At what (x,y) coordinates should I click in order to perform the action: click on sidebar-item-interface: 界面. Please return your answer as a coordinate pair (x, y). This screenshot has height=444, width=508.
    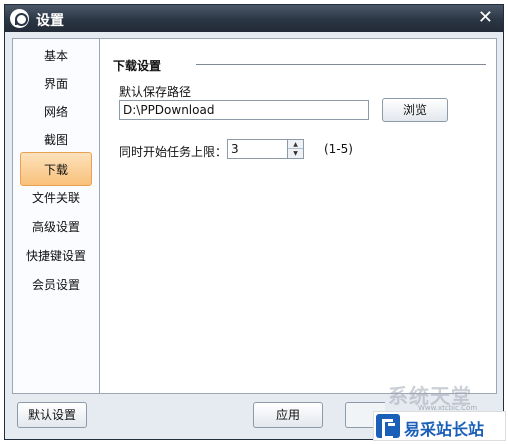
    Looking at the image, I should click on (56, 84).